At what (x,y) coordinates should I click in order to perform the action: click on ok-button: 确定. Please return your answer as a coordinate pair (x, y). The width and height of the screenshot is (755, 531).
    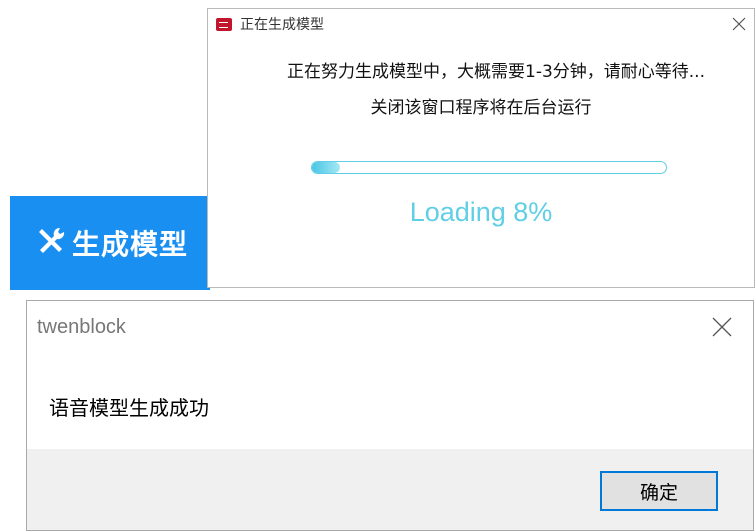
    Looking at the image, I should click on (659, 491).